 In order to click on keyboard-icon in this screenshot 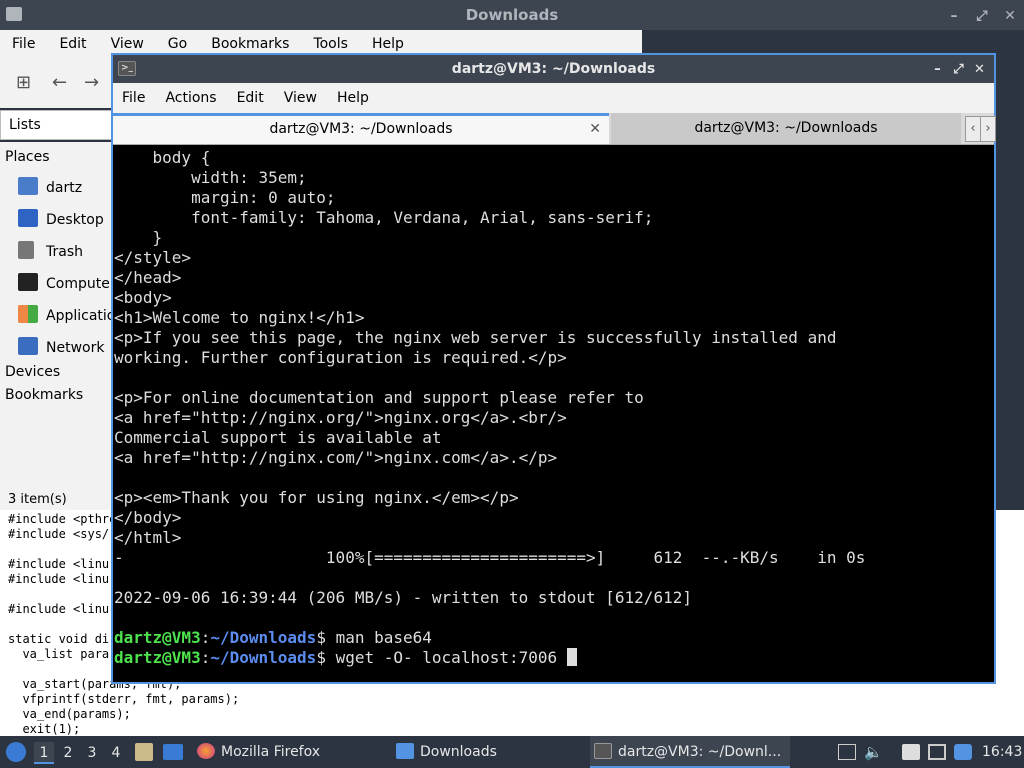, I will do `click(937, 752)`.